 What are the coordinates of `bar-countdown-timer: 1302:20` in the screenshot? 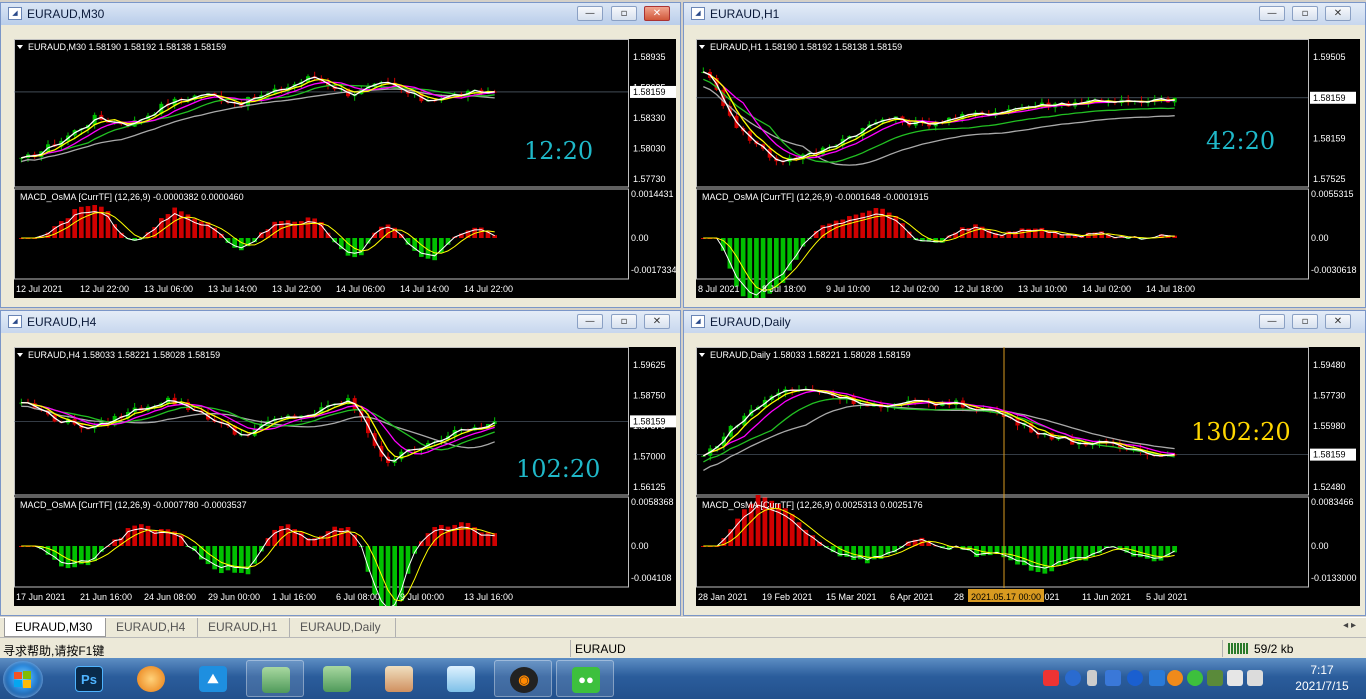 It's located at (1241, 432).